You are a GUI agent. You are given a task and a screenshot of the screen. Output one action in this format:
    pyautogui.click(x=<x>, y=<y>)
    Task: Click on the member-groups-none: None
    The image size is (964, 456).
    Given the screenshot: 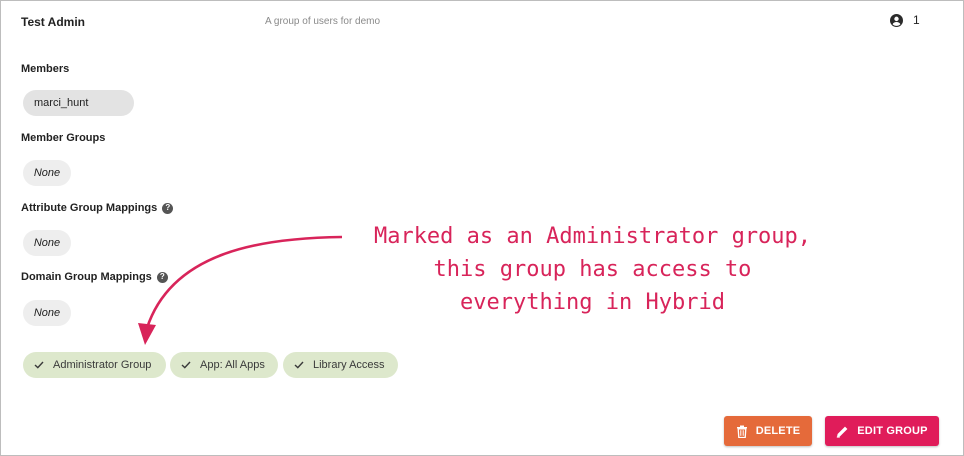 What is the action you would take?
    pyautogui.click(x=47, y=173)
    